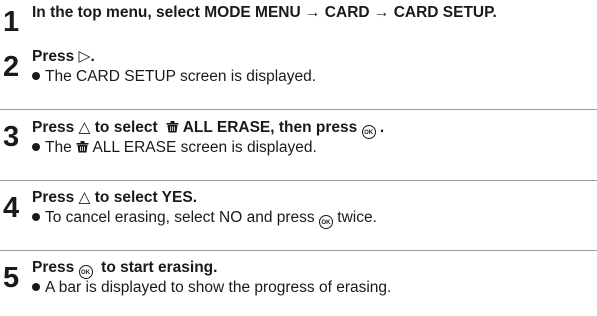  I want to click on step-number: 5, so click(11, 278).